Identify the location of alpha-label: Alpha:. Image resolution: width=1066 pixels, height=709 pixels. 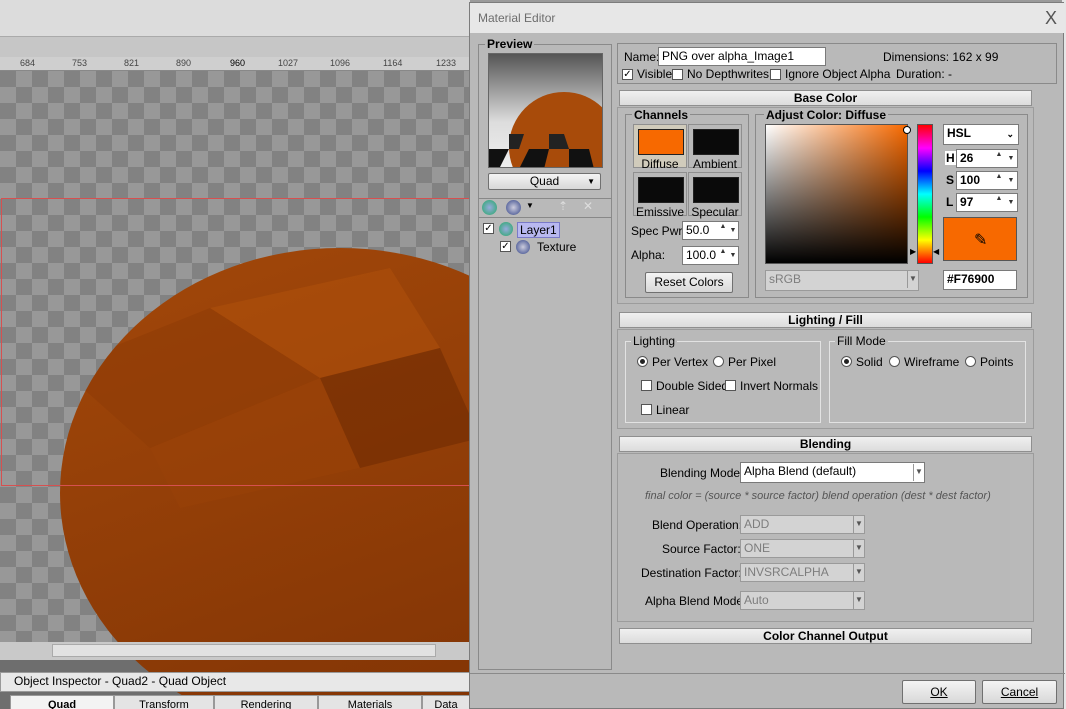
(648, 255).